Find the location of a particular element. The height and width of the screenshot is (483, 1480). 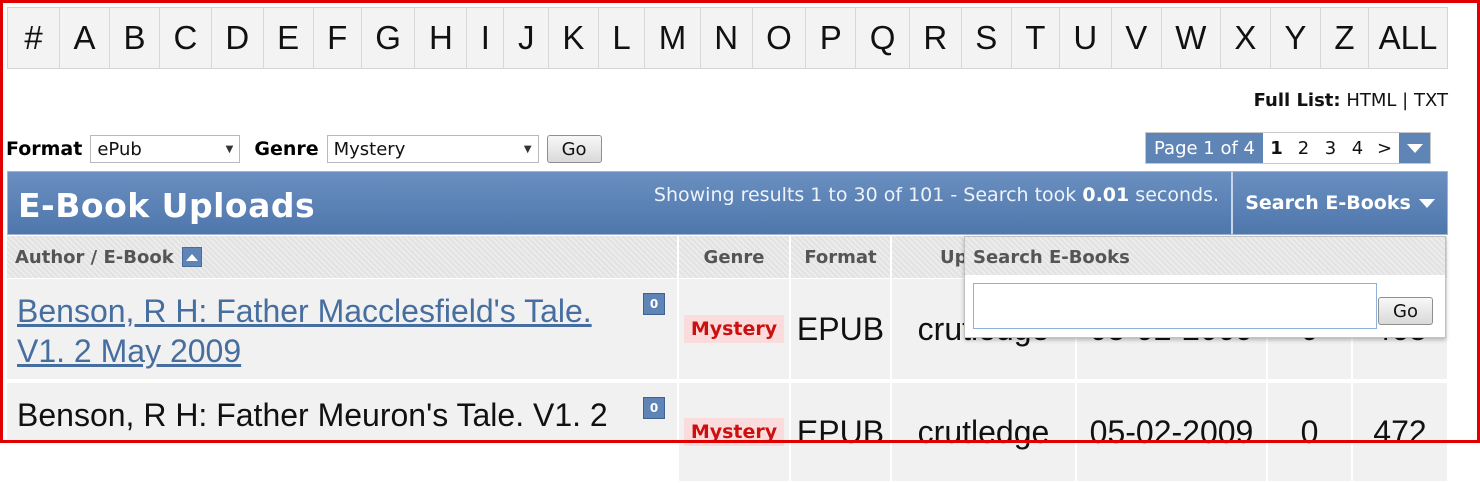

search-ebooks-toggle: Search E-Books is located at coordinates (1339, 203).